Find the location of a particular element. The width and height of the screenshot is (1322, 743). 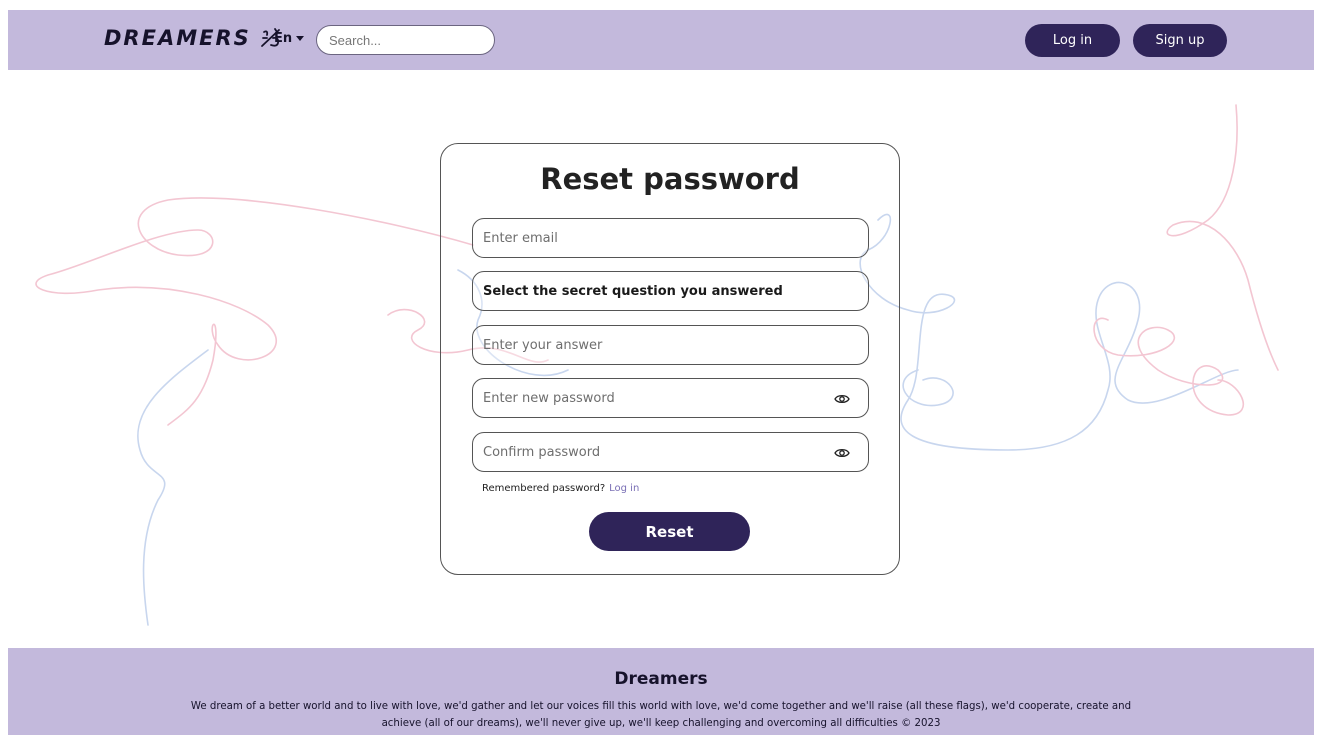

confirm-password-field is located at coordinates (670, 452).